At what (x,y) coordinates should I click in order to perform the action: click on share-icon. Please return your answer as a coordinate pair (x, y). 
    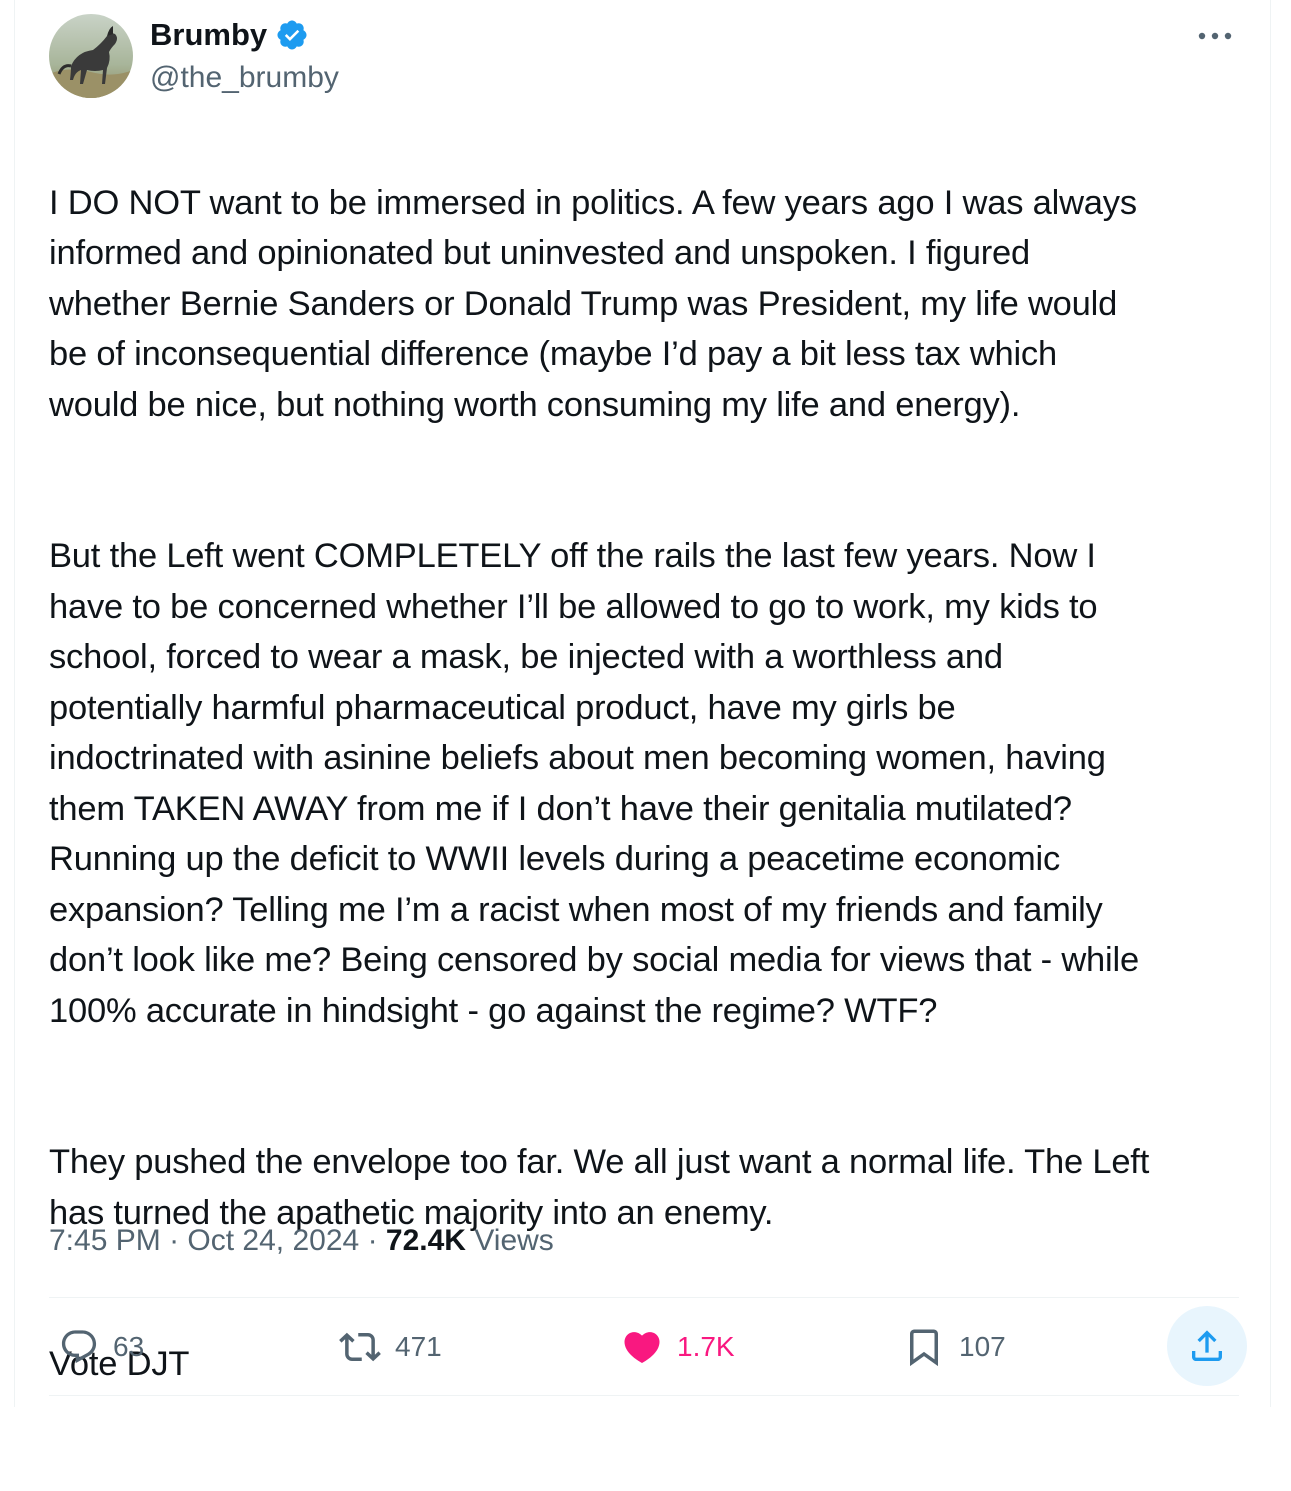
    Looking at the image, I should click on (1207, 1345).